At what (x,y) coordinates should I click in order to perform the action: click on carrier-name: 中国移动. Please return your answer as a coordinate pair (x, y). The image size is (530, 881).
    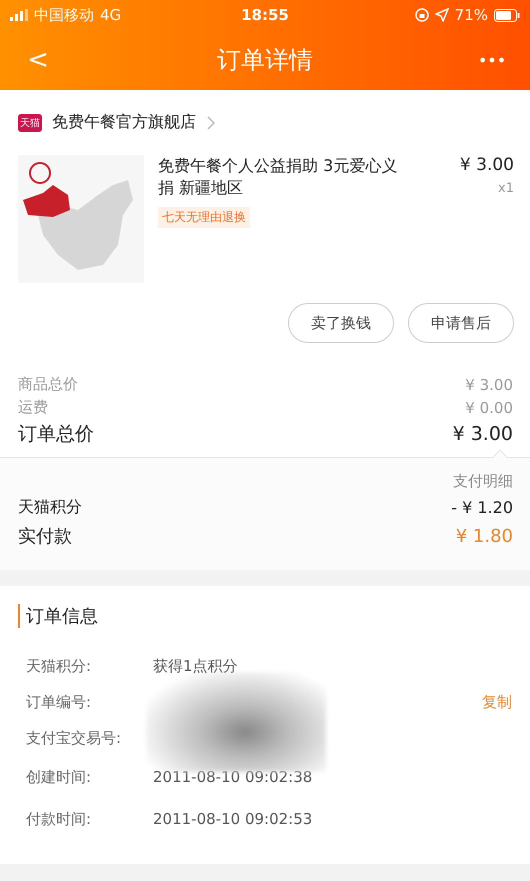
    Looking at the image, I should click on (64, 15).